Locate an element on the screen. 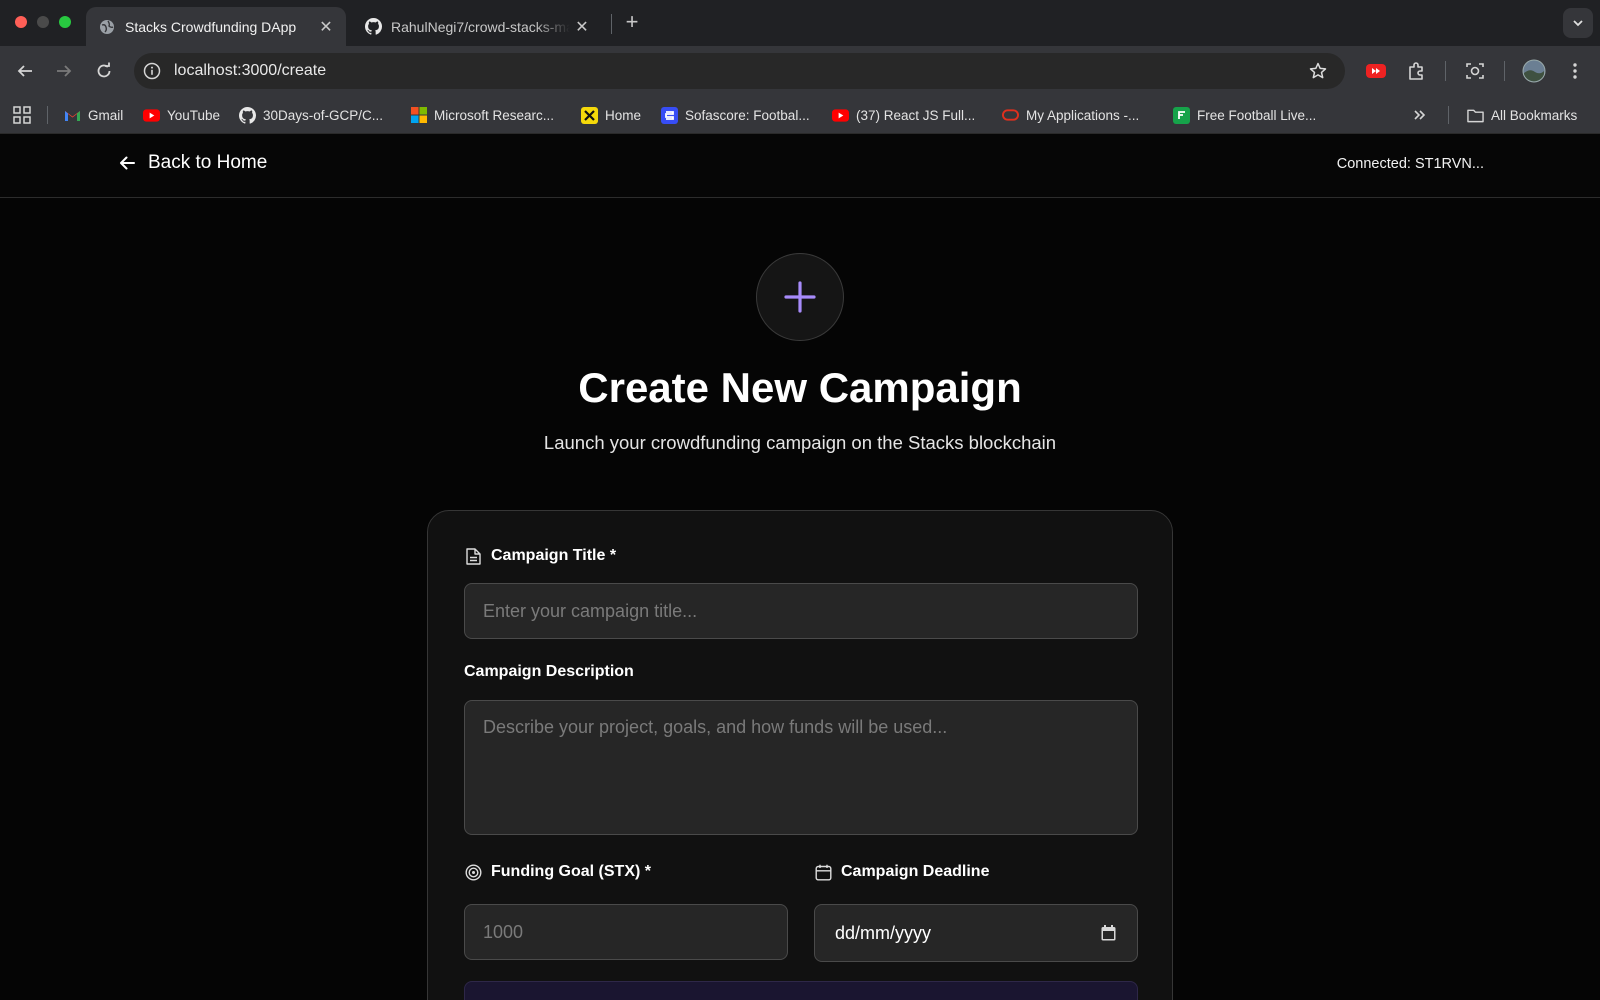  all-bookmarks-label: All Bookmarks is located at coordinates (1534, 115).